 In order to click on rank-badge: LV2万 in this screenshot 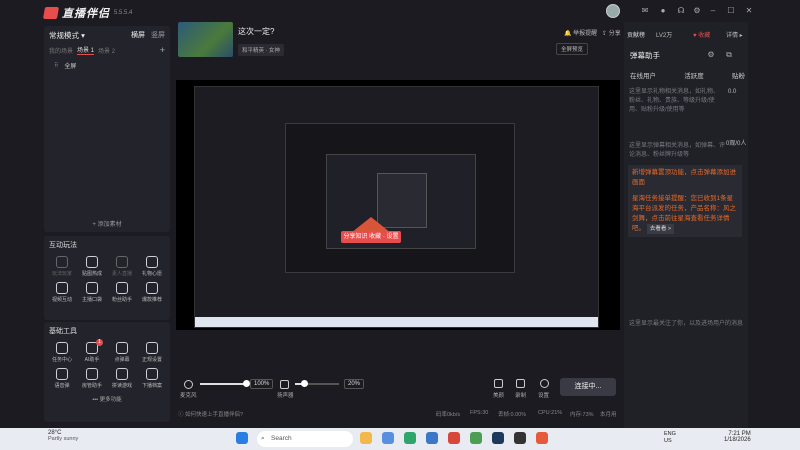, I will do `click(664, 34)`.